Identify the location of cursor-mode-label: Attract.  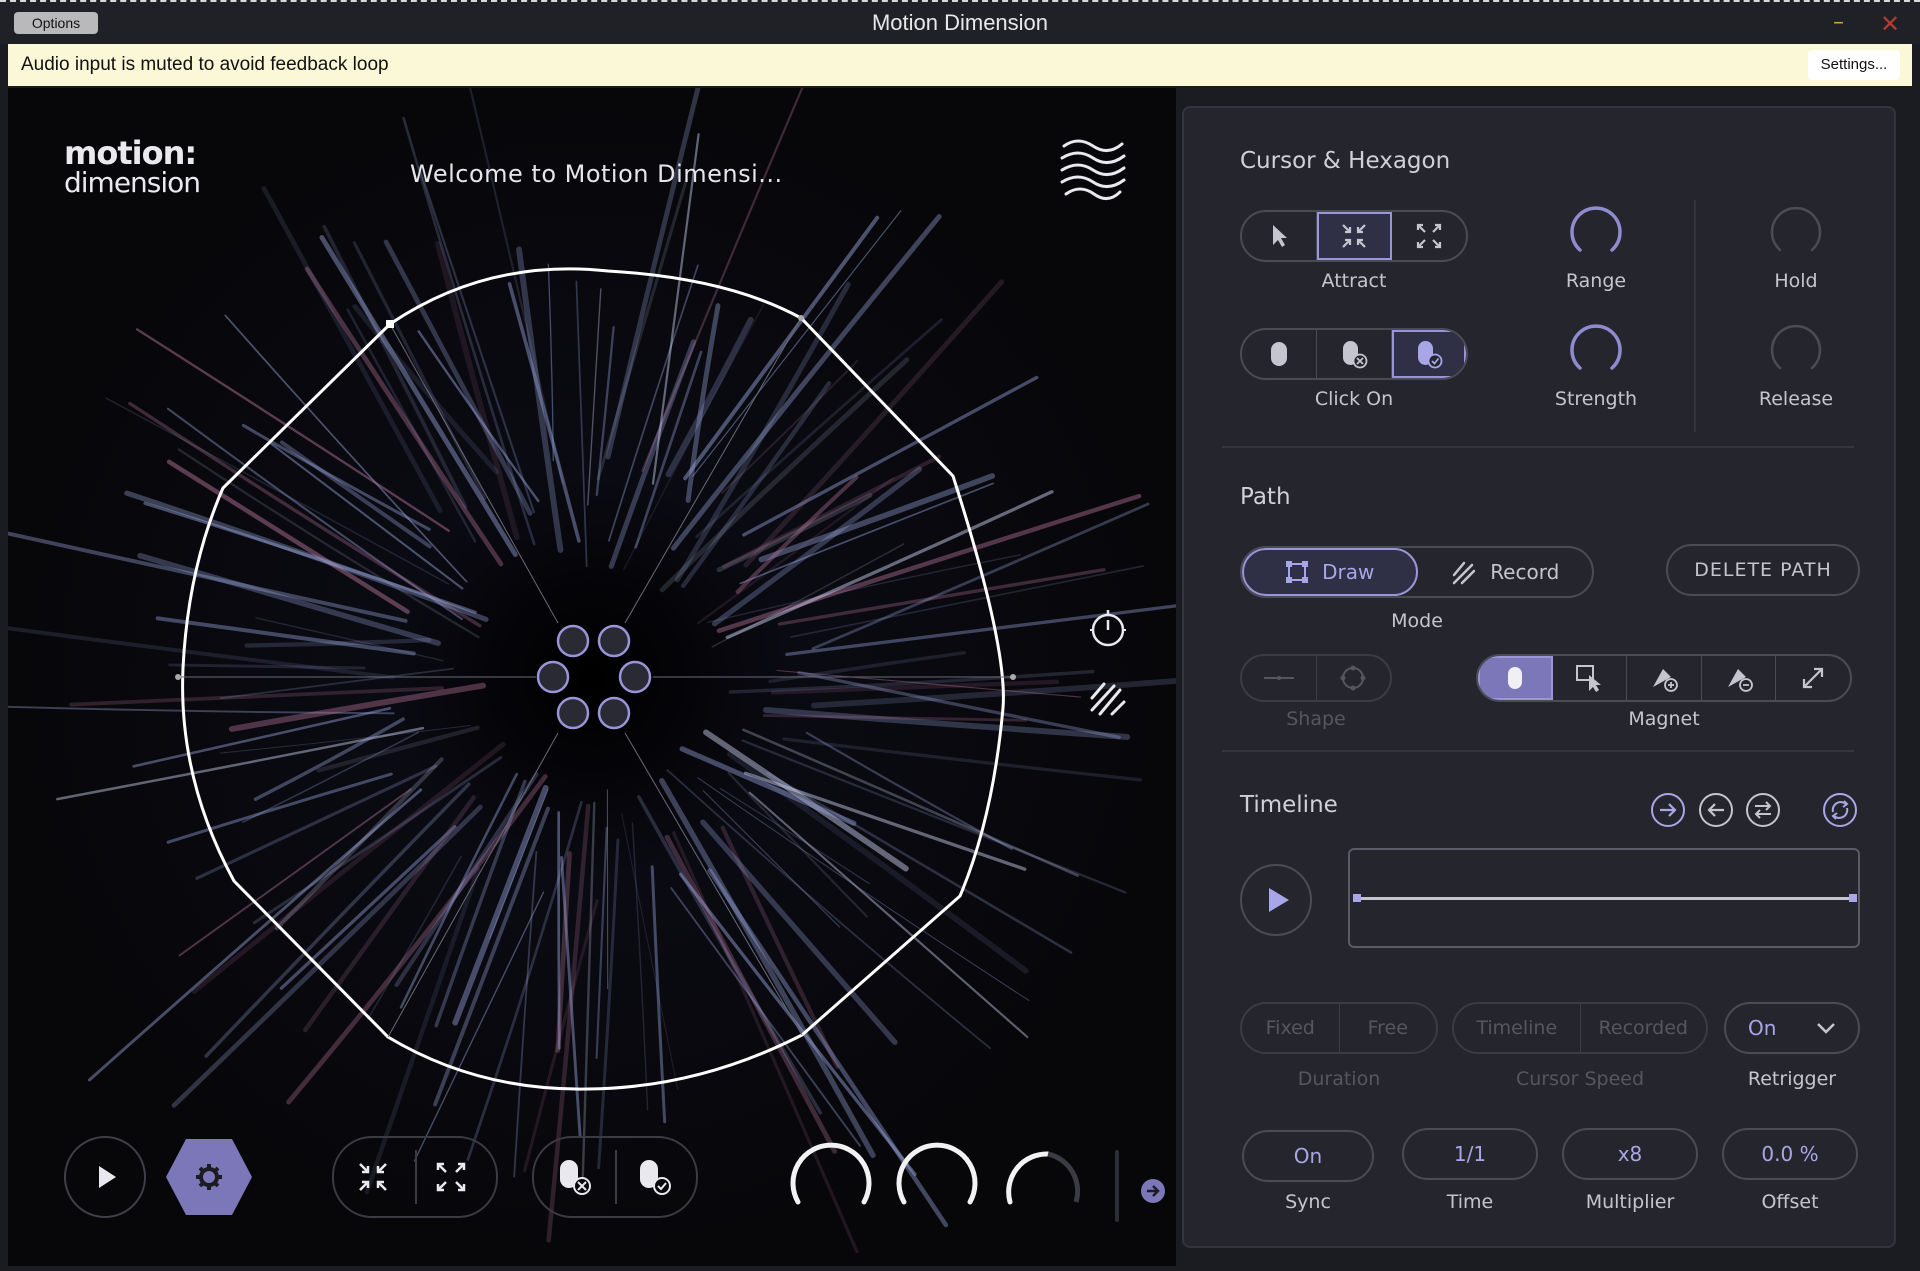
(1354, 281).